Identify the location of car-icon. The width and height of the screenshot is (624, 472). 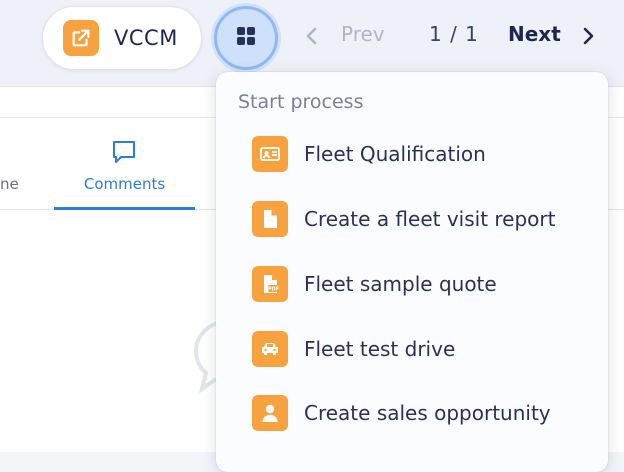
(270, 349).